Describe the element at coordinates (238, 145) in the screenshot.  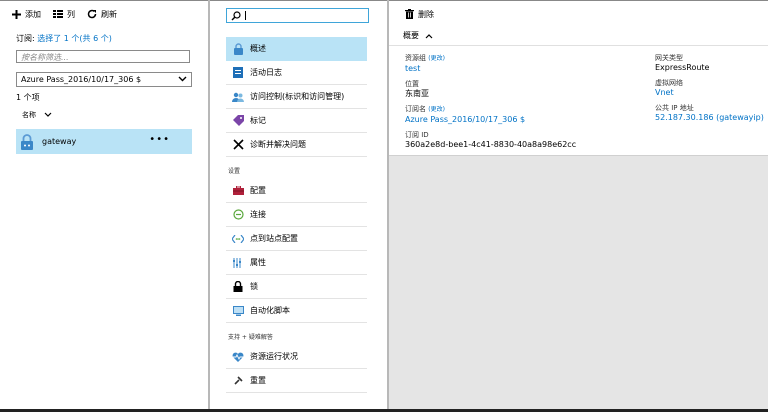
I see `wrench-icon` at that location.